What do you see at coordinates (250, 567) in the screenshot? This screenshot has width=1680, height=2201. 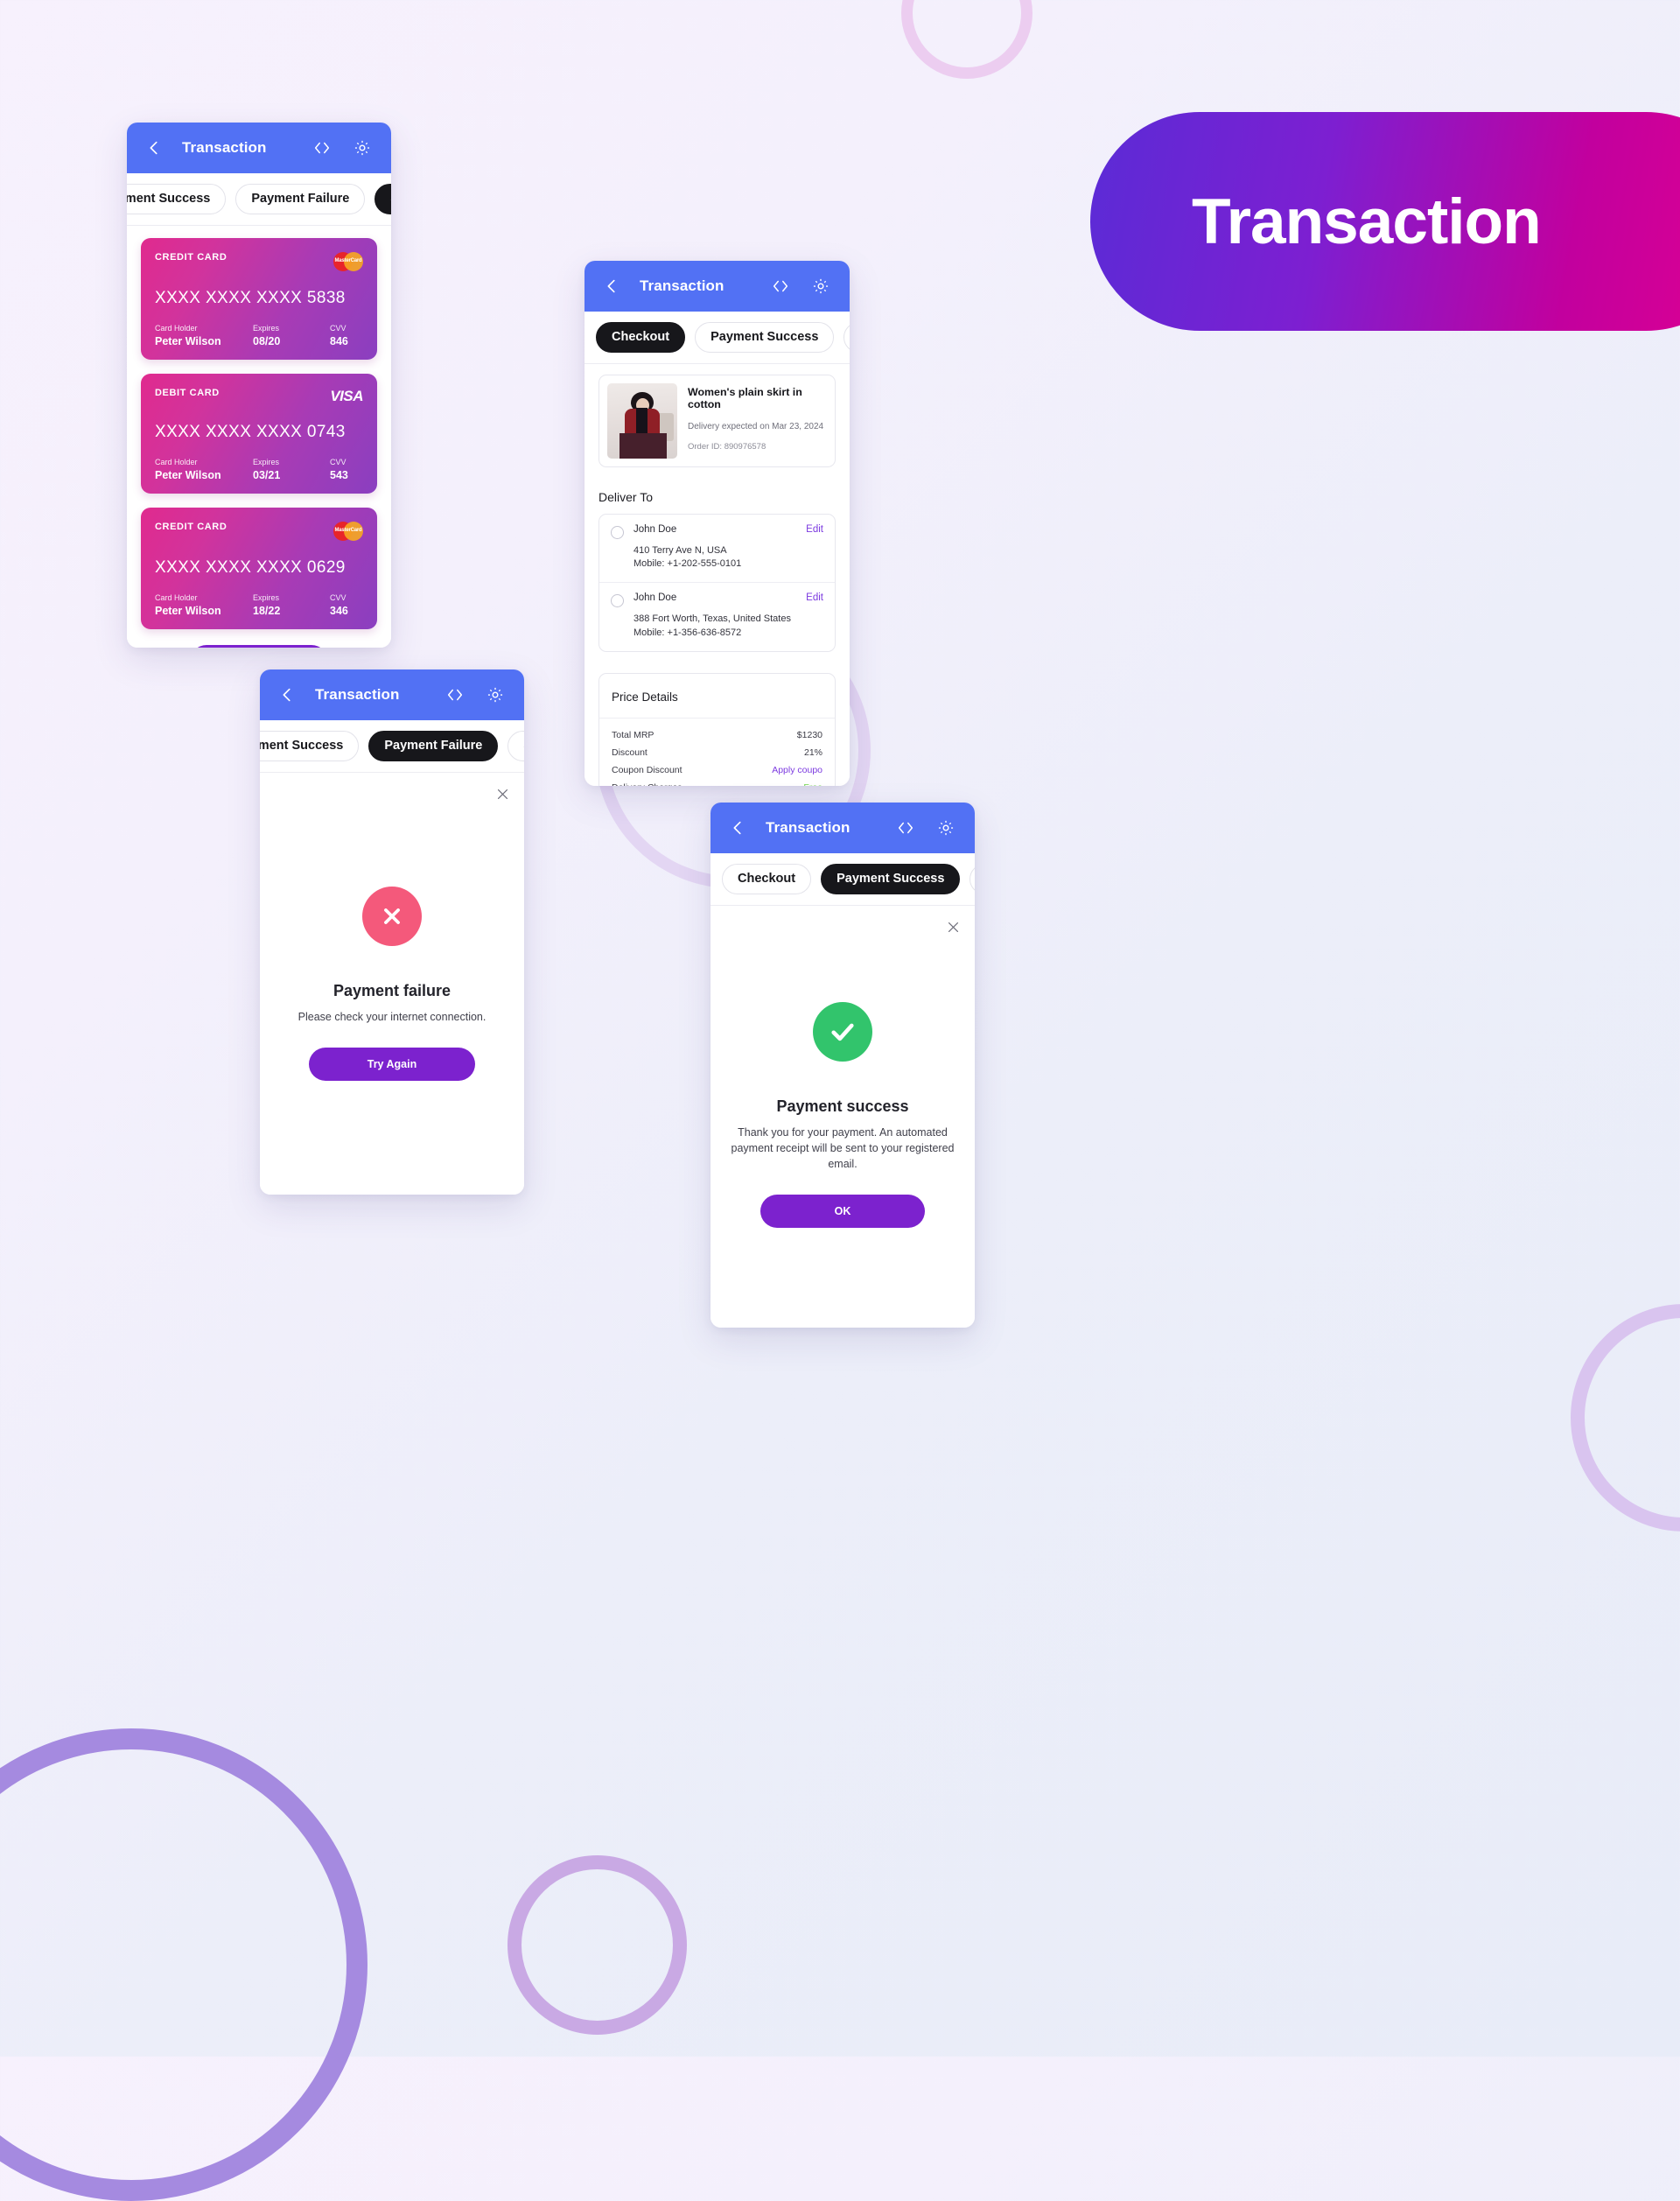 I see `card-number: XXXX XXXX XXXX 0629` at bounding box center [250, 567].